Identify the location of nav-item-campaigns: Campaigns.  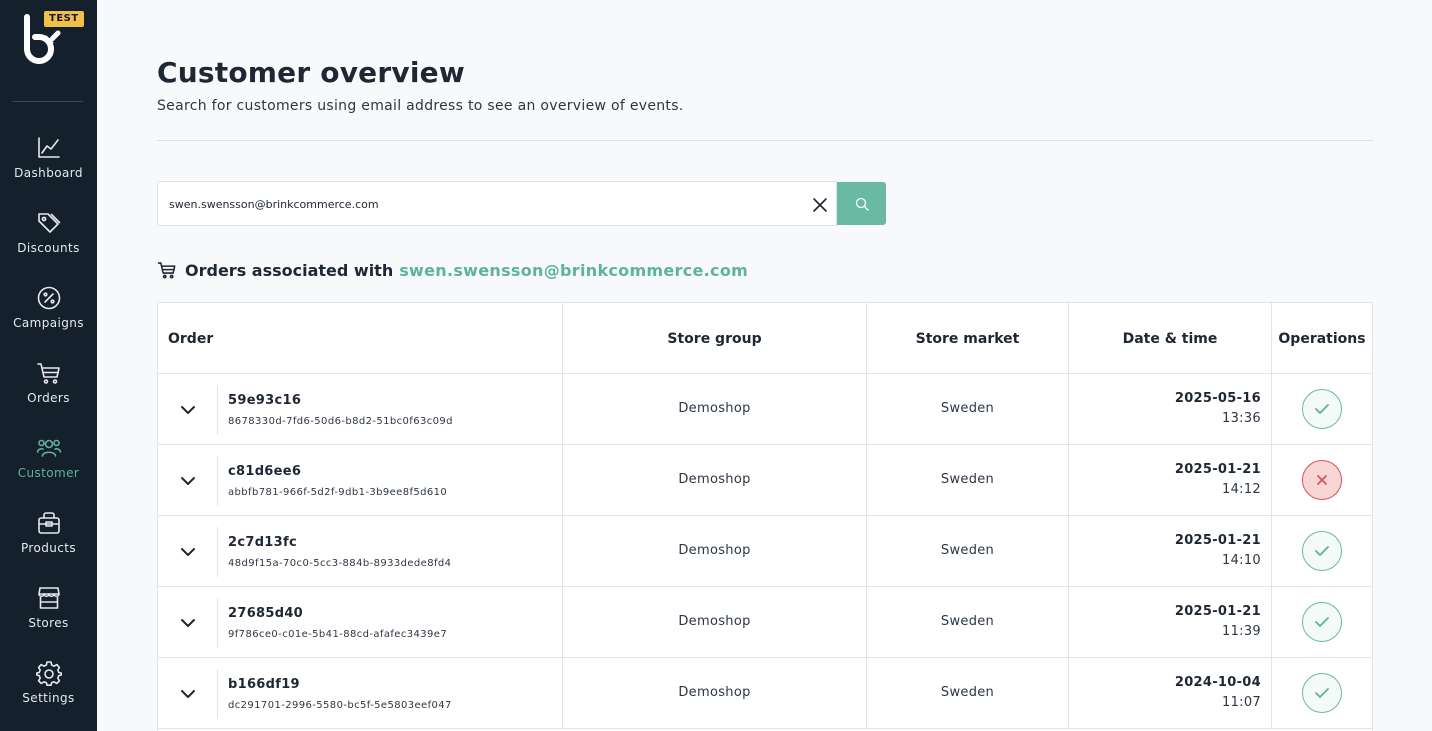
(48, 316).